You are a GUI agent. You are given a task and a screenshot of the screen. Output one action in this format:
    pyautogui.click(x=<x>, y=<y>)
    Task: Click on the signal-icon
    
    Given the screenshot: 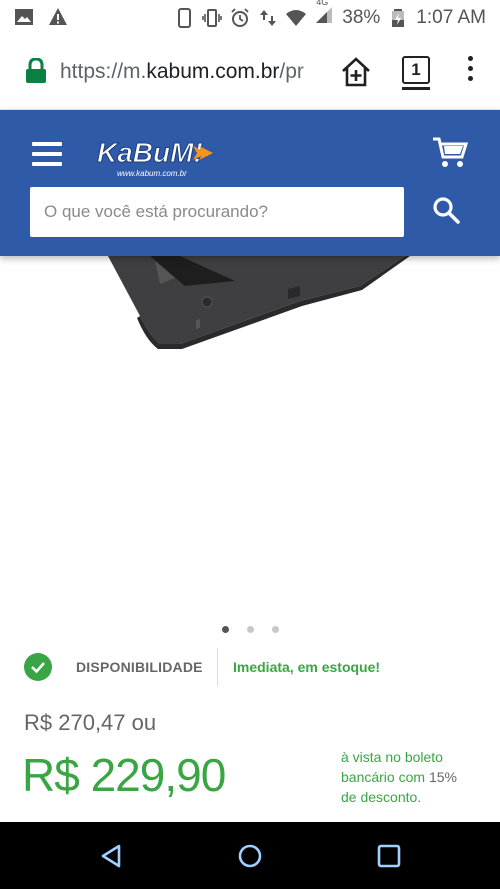 What is the action you would take?
    pyautogui.click(x=324, y=15)
    